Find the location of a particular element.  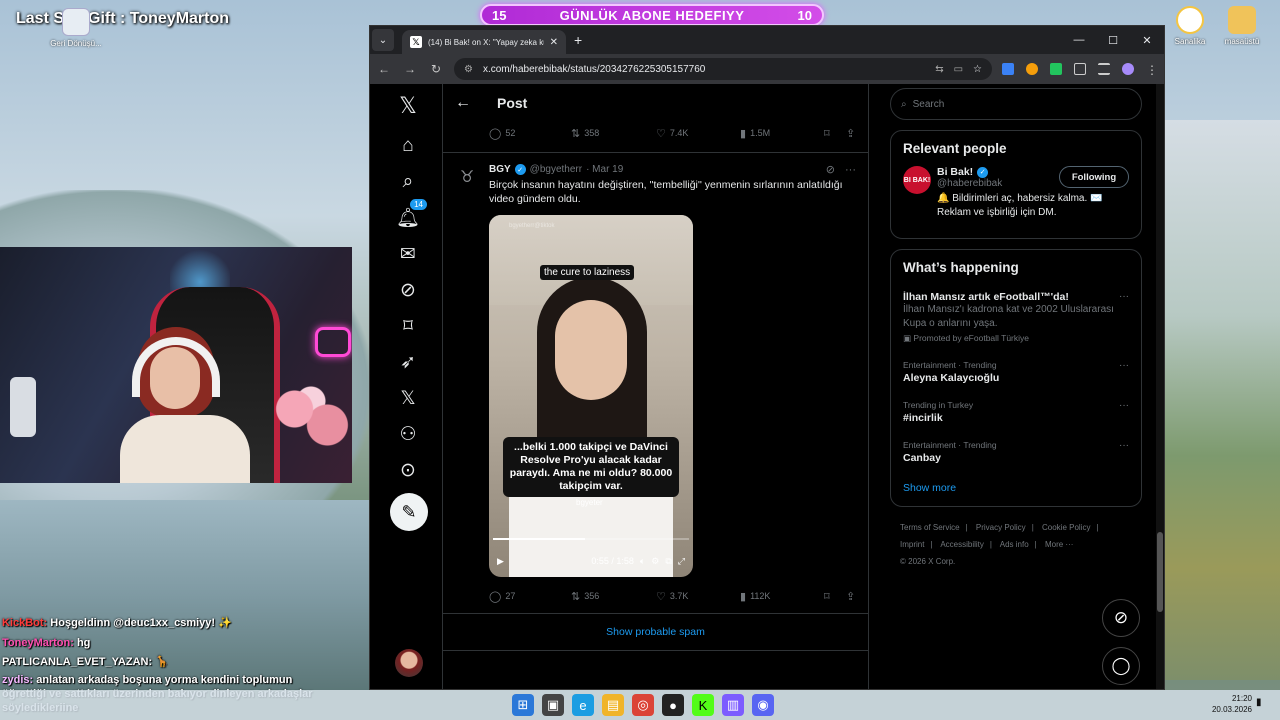

bibak-avatar: BI BAK! is located at coordinates (917, 180).